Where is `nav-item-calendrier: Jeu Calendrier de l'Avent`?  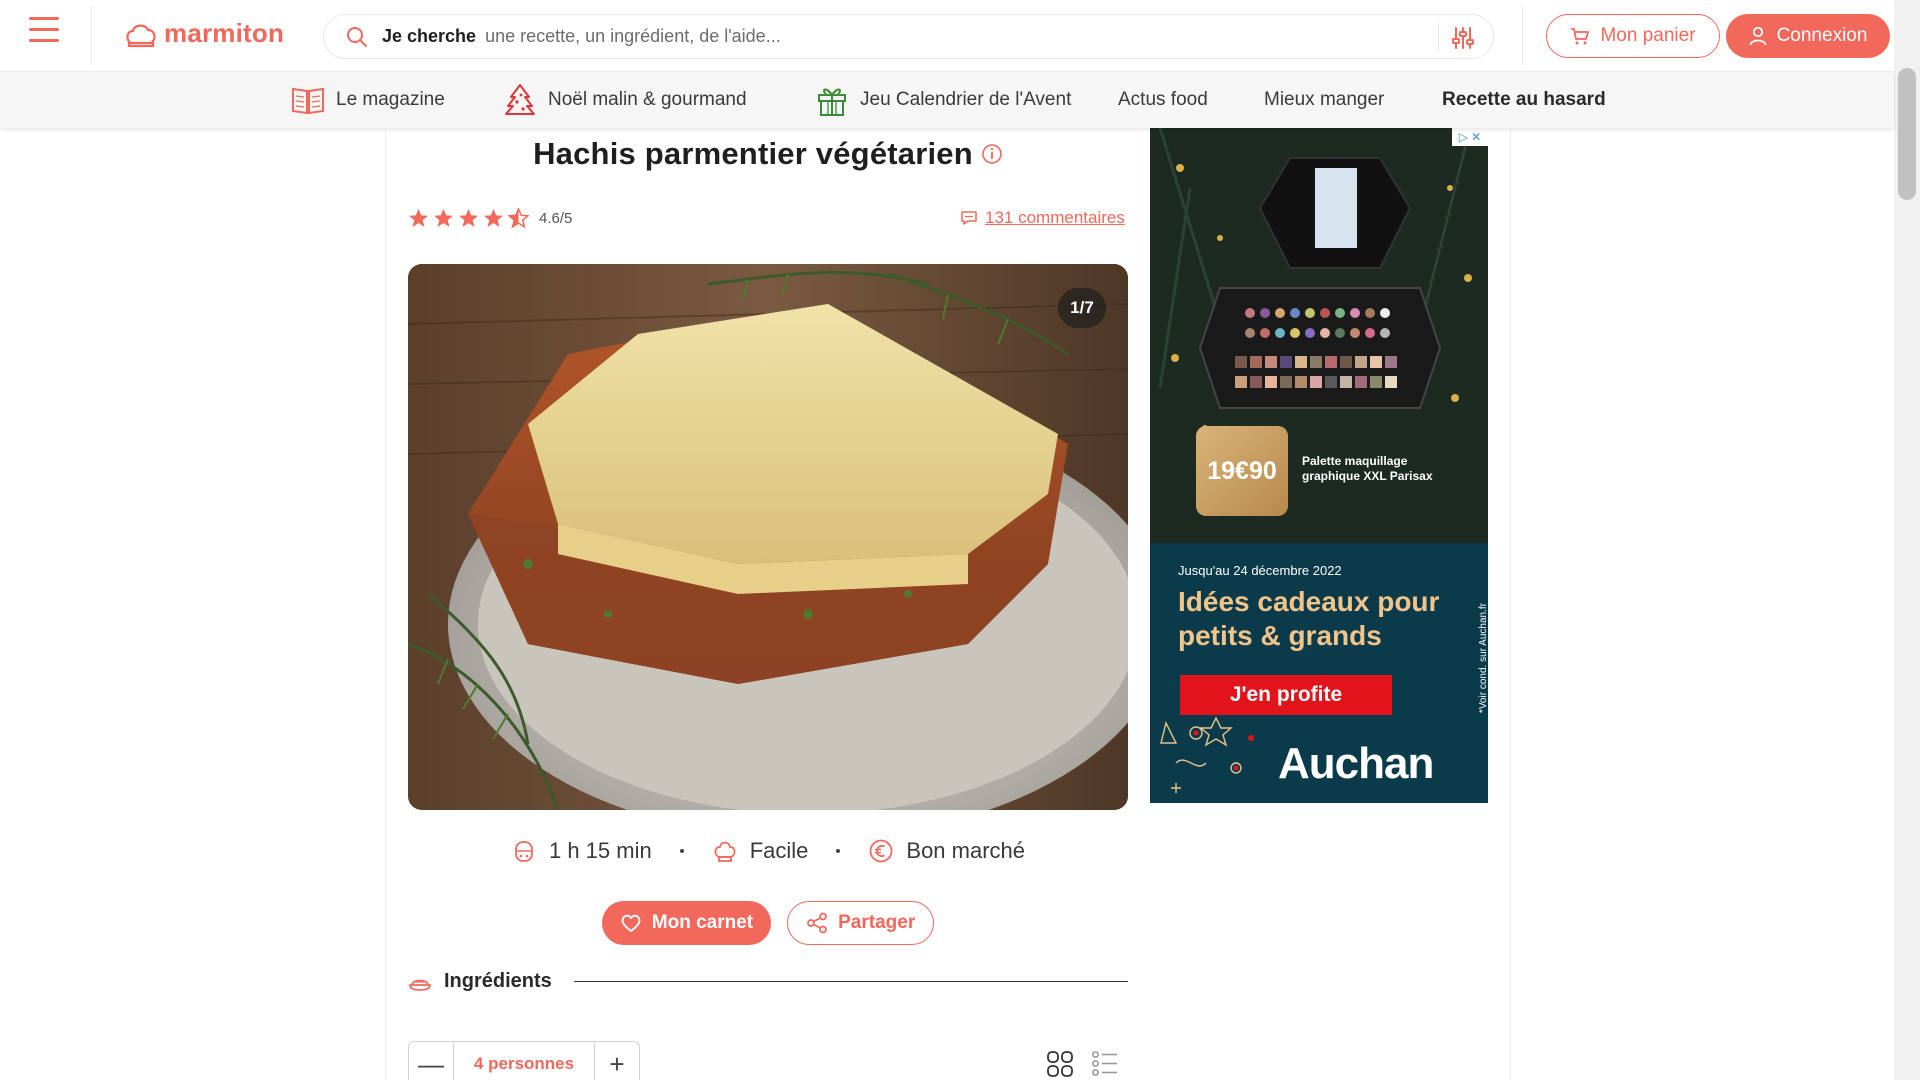 nav-item-calendrier: Jeu Calendrier de l'Avent is located at coordinates (942, 100).